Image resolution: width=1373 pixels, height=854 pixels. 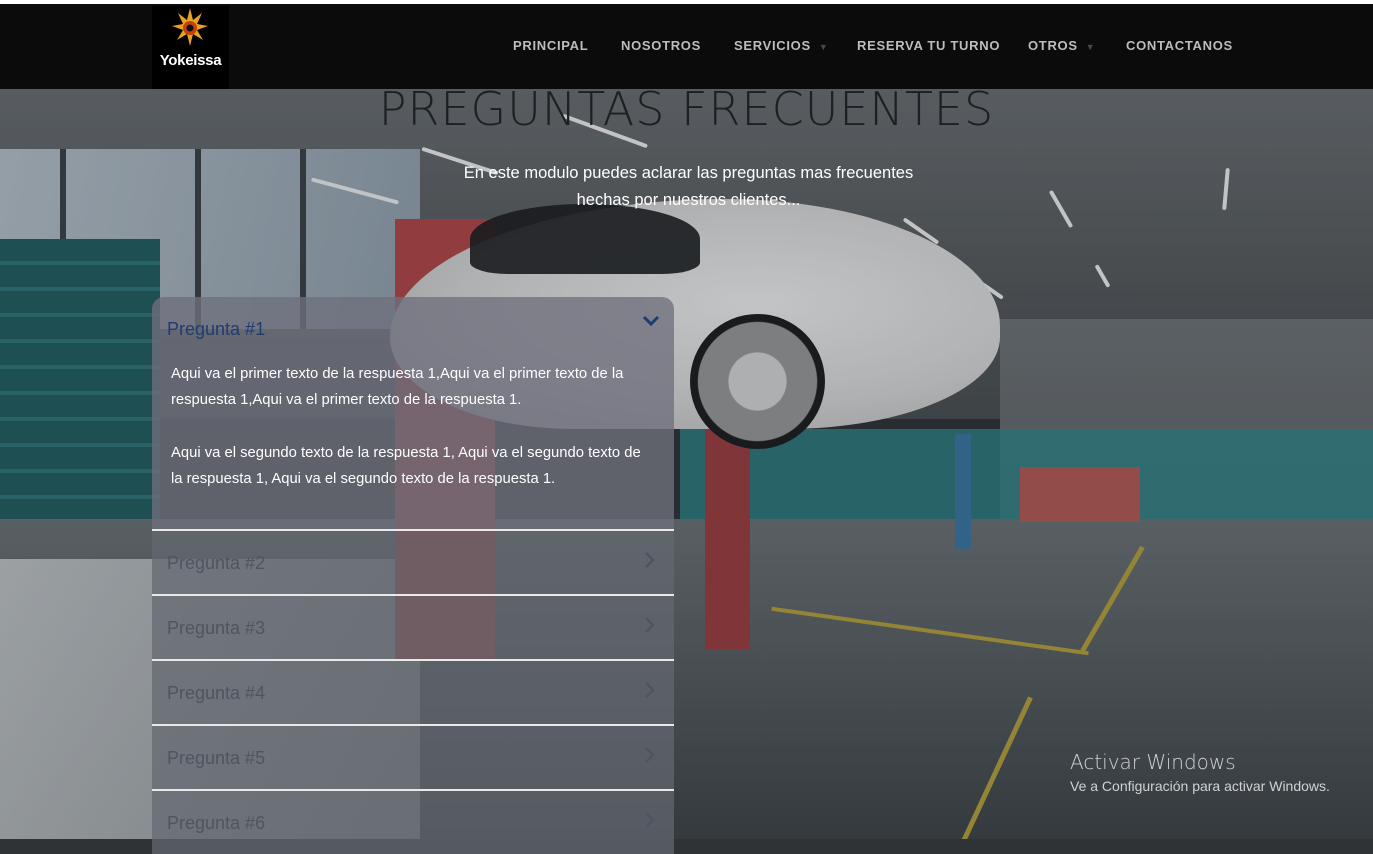 What do you see at coordinates (413, 563) in the screenshot?
I see `faq-item: Pregunta #2` at bounding box center [413, 563].